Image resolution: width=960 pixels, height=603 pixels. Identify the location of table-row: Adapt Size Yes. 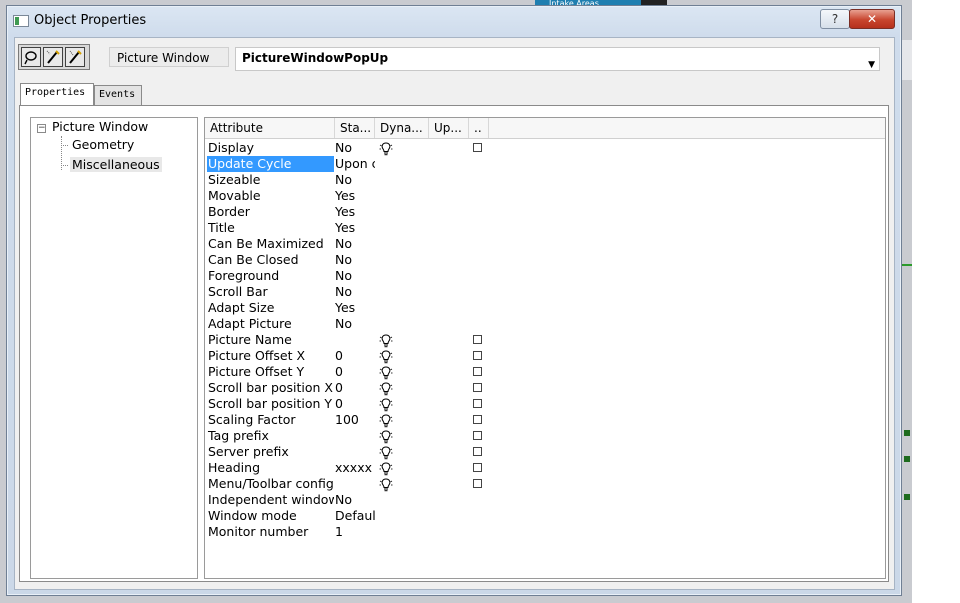
(545, 308).